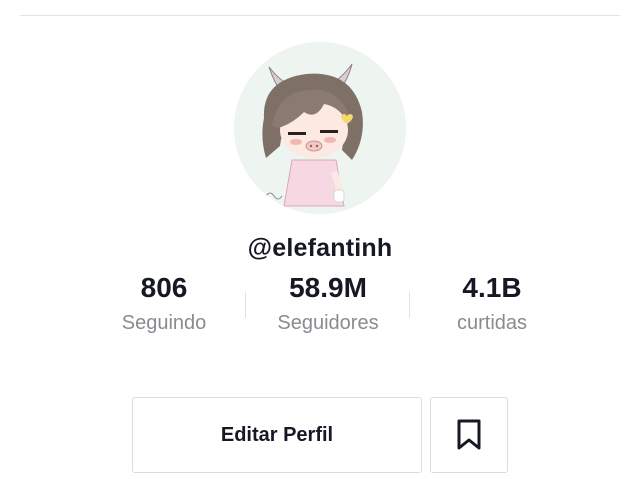 Image resolution: width=640 pixels, height=479 pixels. I want to click on avatar-illustration, so click(320, 128).